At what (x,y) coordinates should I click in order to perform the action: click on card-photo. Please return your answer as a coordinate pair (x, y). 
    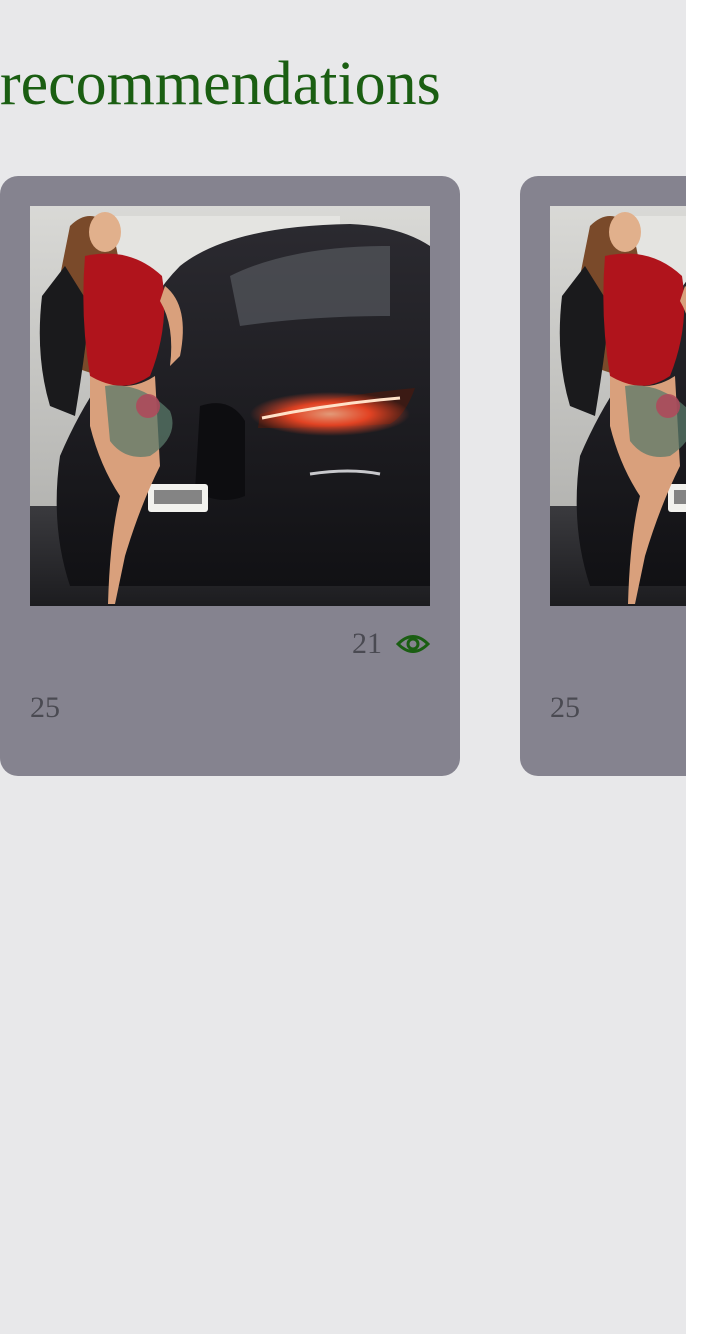
    Looking at the image, I should click on (618, 406).